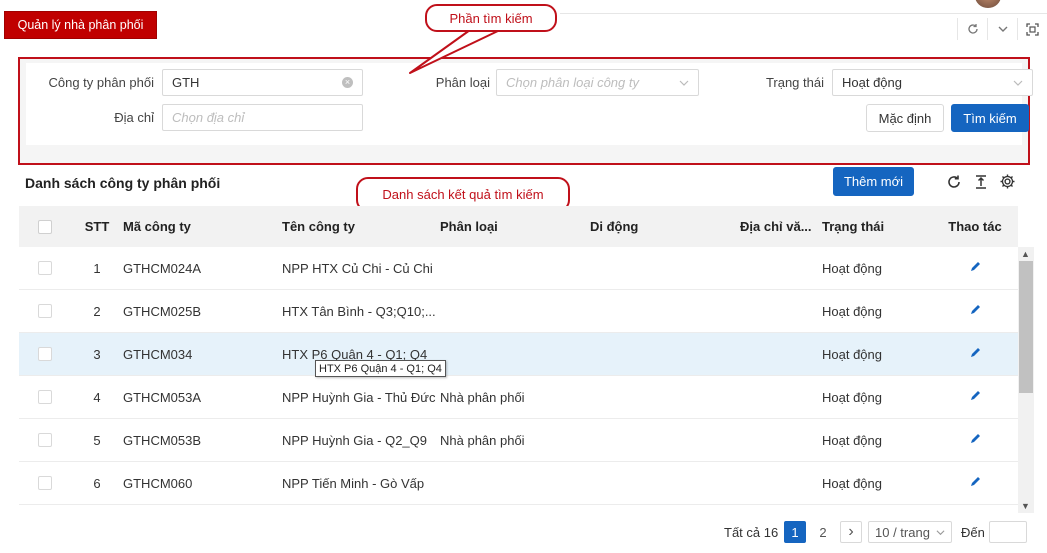  Describe the element at coordinates (990, 118) in the screenshot. I see `search-button: Tìm kiếm` at that location.